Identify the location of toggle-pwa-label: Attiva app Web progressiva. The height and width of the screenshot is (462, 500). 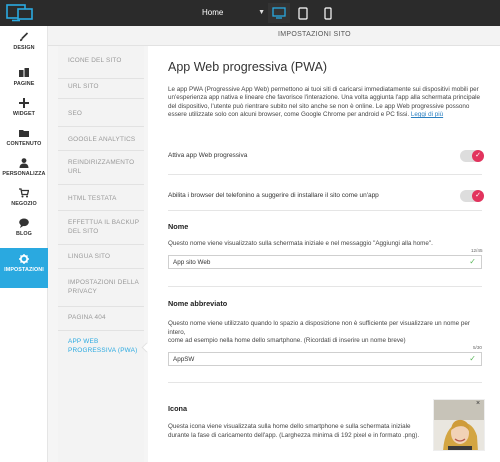
(208, 155).